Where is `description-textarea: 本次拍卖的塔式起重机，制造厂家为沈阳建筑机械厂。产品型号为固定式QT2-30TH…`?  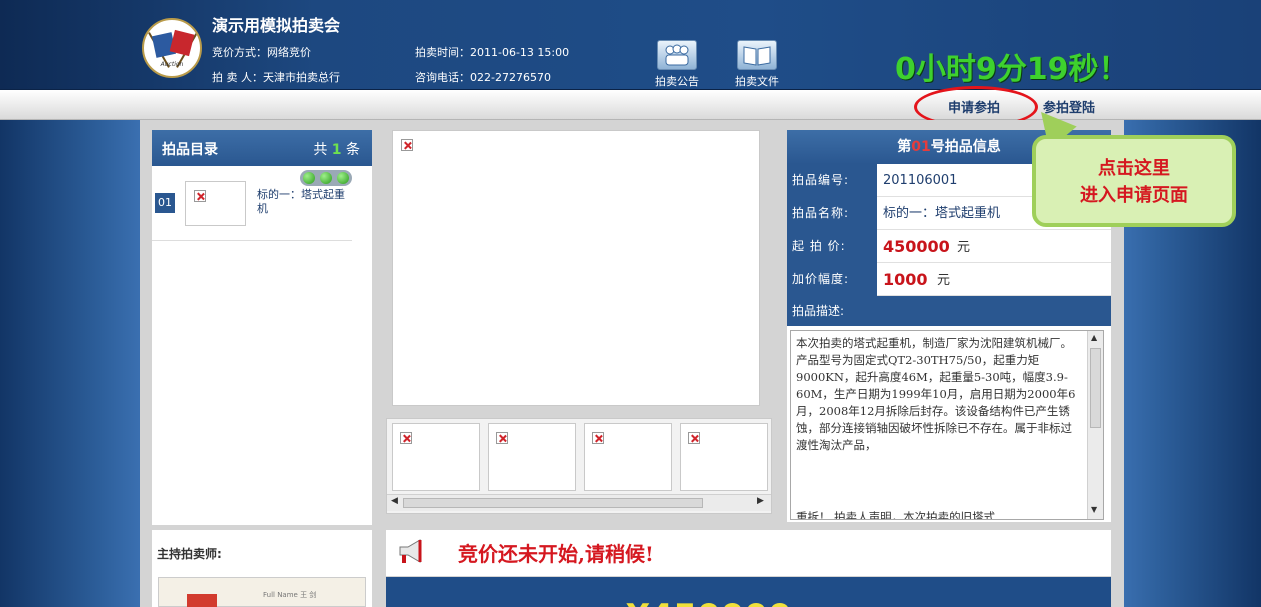 description-textarea: 本次拍卖的塔式起重机，制造厂家为沈阳建筑机械厂。产品型号为固定式QT2-30TH… is located at coordinates (947, 425).